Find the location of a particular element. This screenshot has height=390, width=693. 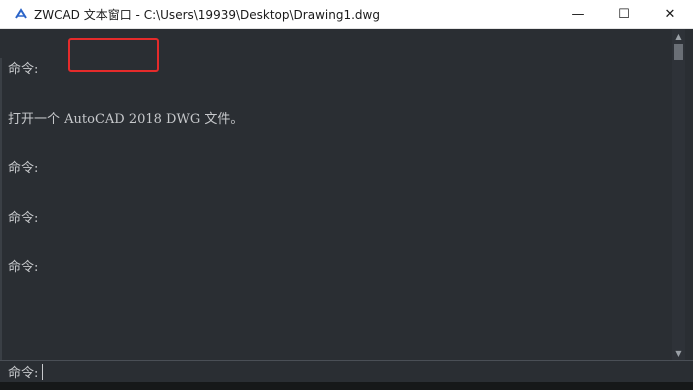

maximize-button: ☐ is located at coordinates (624, 14).